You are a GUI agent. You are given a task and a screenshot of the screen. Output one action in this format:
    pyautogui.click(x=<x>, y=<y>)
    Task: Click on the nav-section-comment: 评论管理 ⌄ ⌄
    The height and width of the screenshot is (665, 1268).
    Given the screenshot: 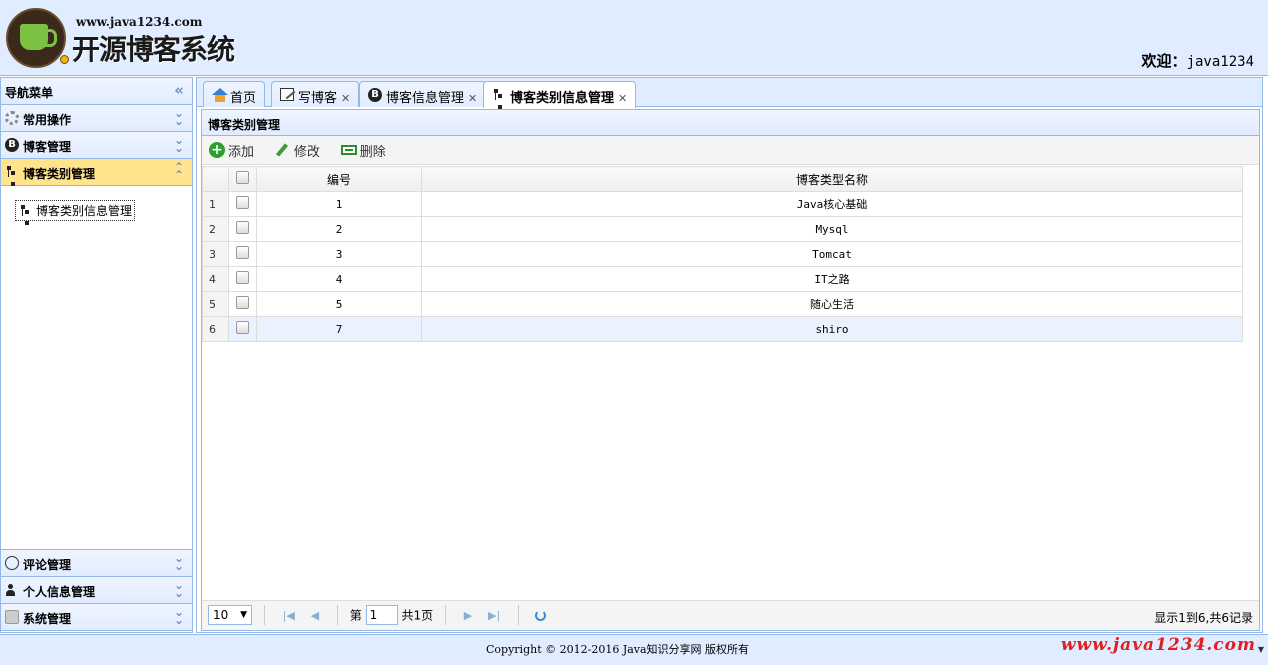 What is the action you would take?
    pyautogui.click(x=96, y=563)
    